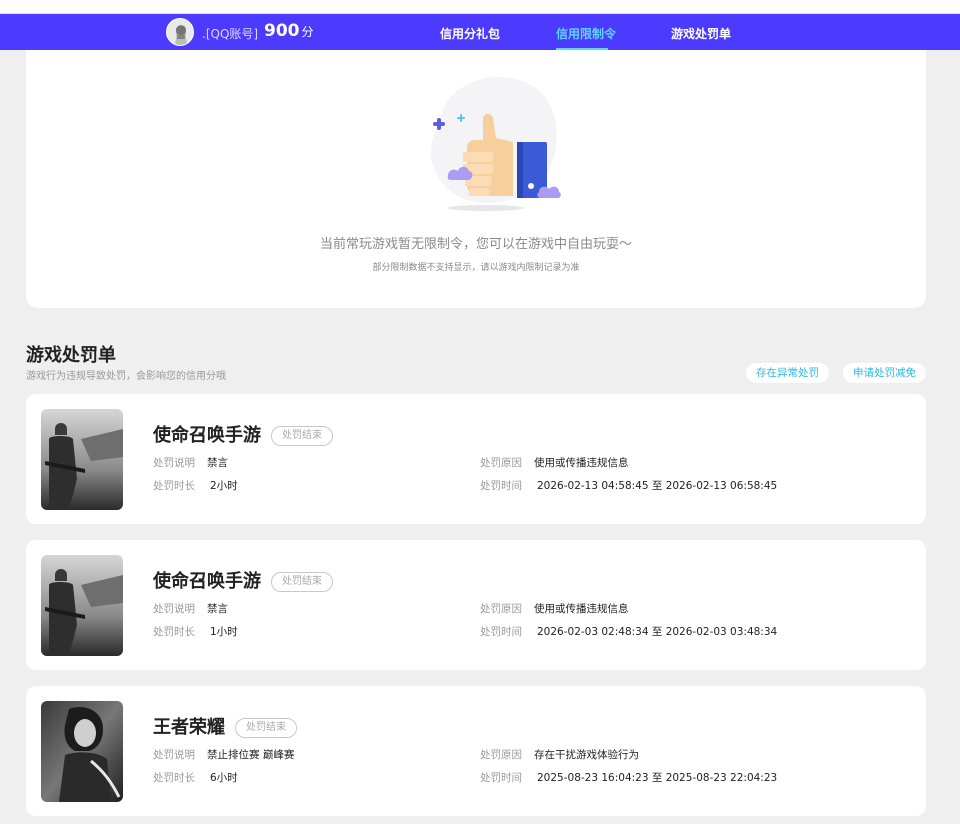  I want to click on score-unit: 分, so click(307, 32).